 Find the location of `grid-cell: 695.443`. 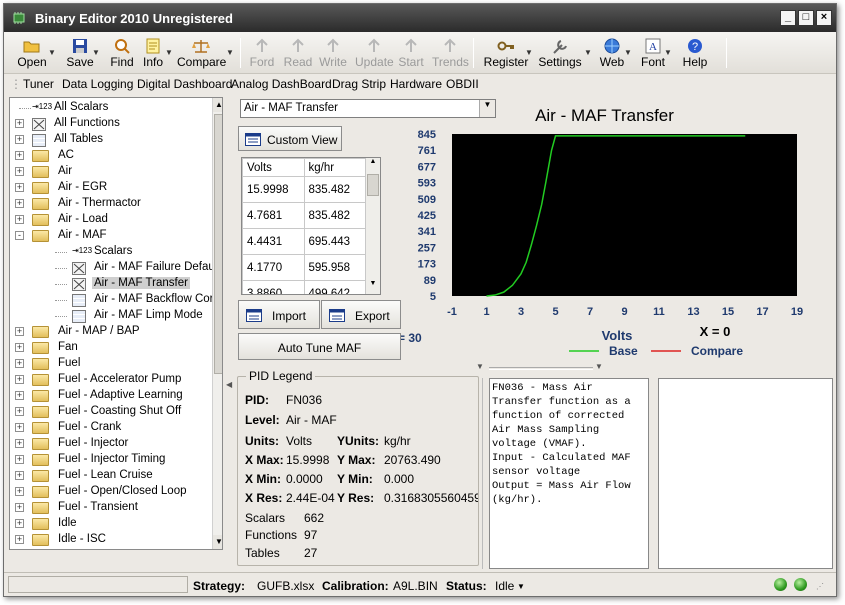

grid-cell: 695.443 is located at coordinates (334, 241).